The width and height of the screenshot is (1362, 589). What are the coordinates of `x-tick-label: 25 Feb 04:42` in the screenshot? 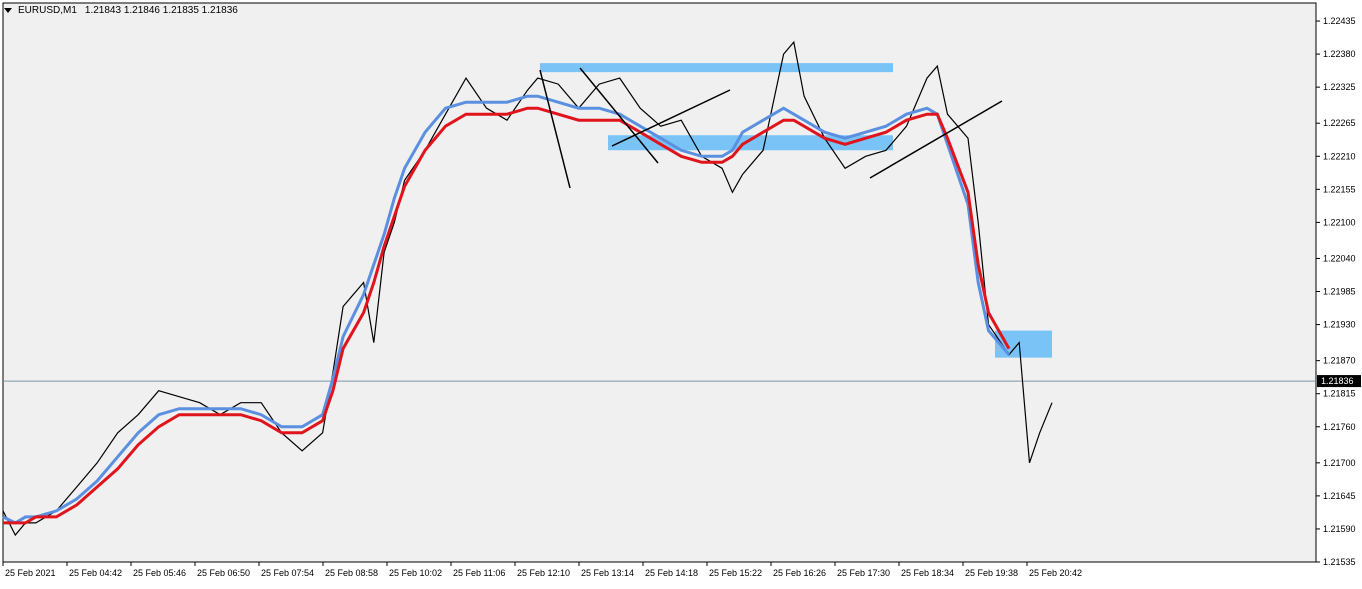 It's located at (95, 573).